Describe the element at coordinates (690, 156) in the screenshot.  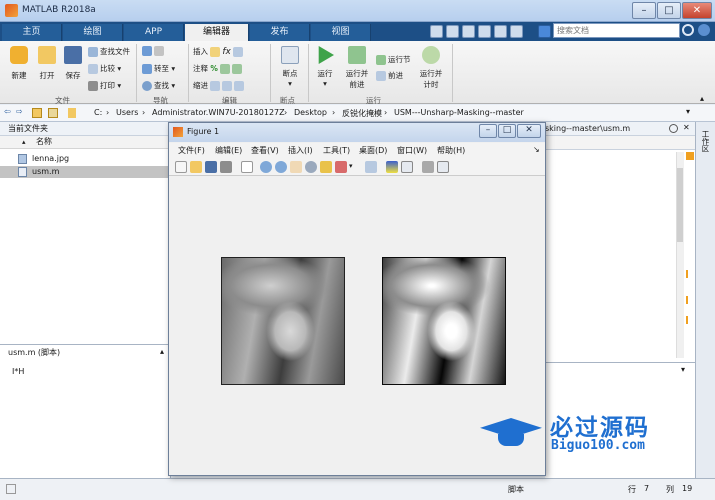
I see `code-analyzer-indicator` at that location.